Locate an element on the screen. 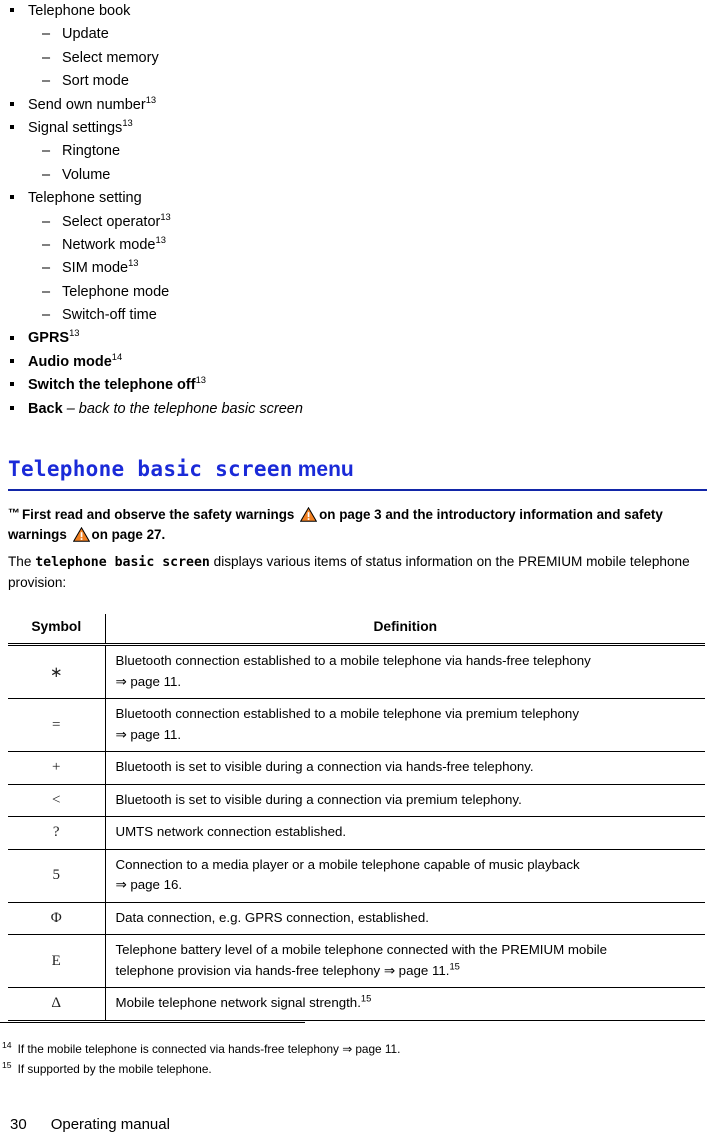 The image size is (715, 1137). menu-sub-item: – Update is located at coordinates (357, 34).